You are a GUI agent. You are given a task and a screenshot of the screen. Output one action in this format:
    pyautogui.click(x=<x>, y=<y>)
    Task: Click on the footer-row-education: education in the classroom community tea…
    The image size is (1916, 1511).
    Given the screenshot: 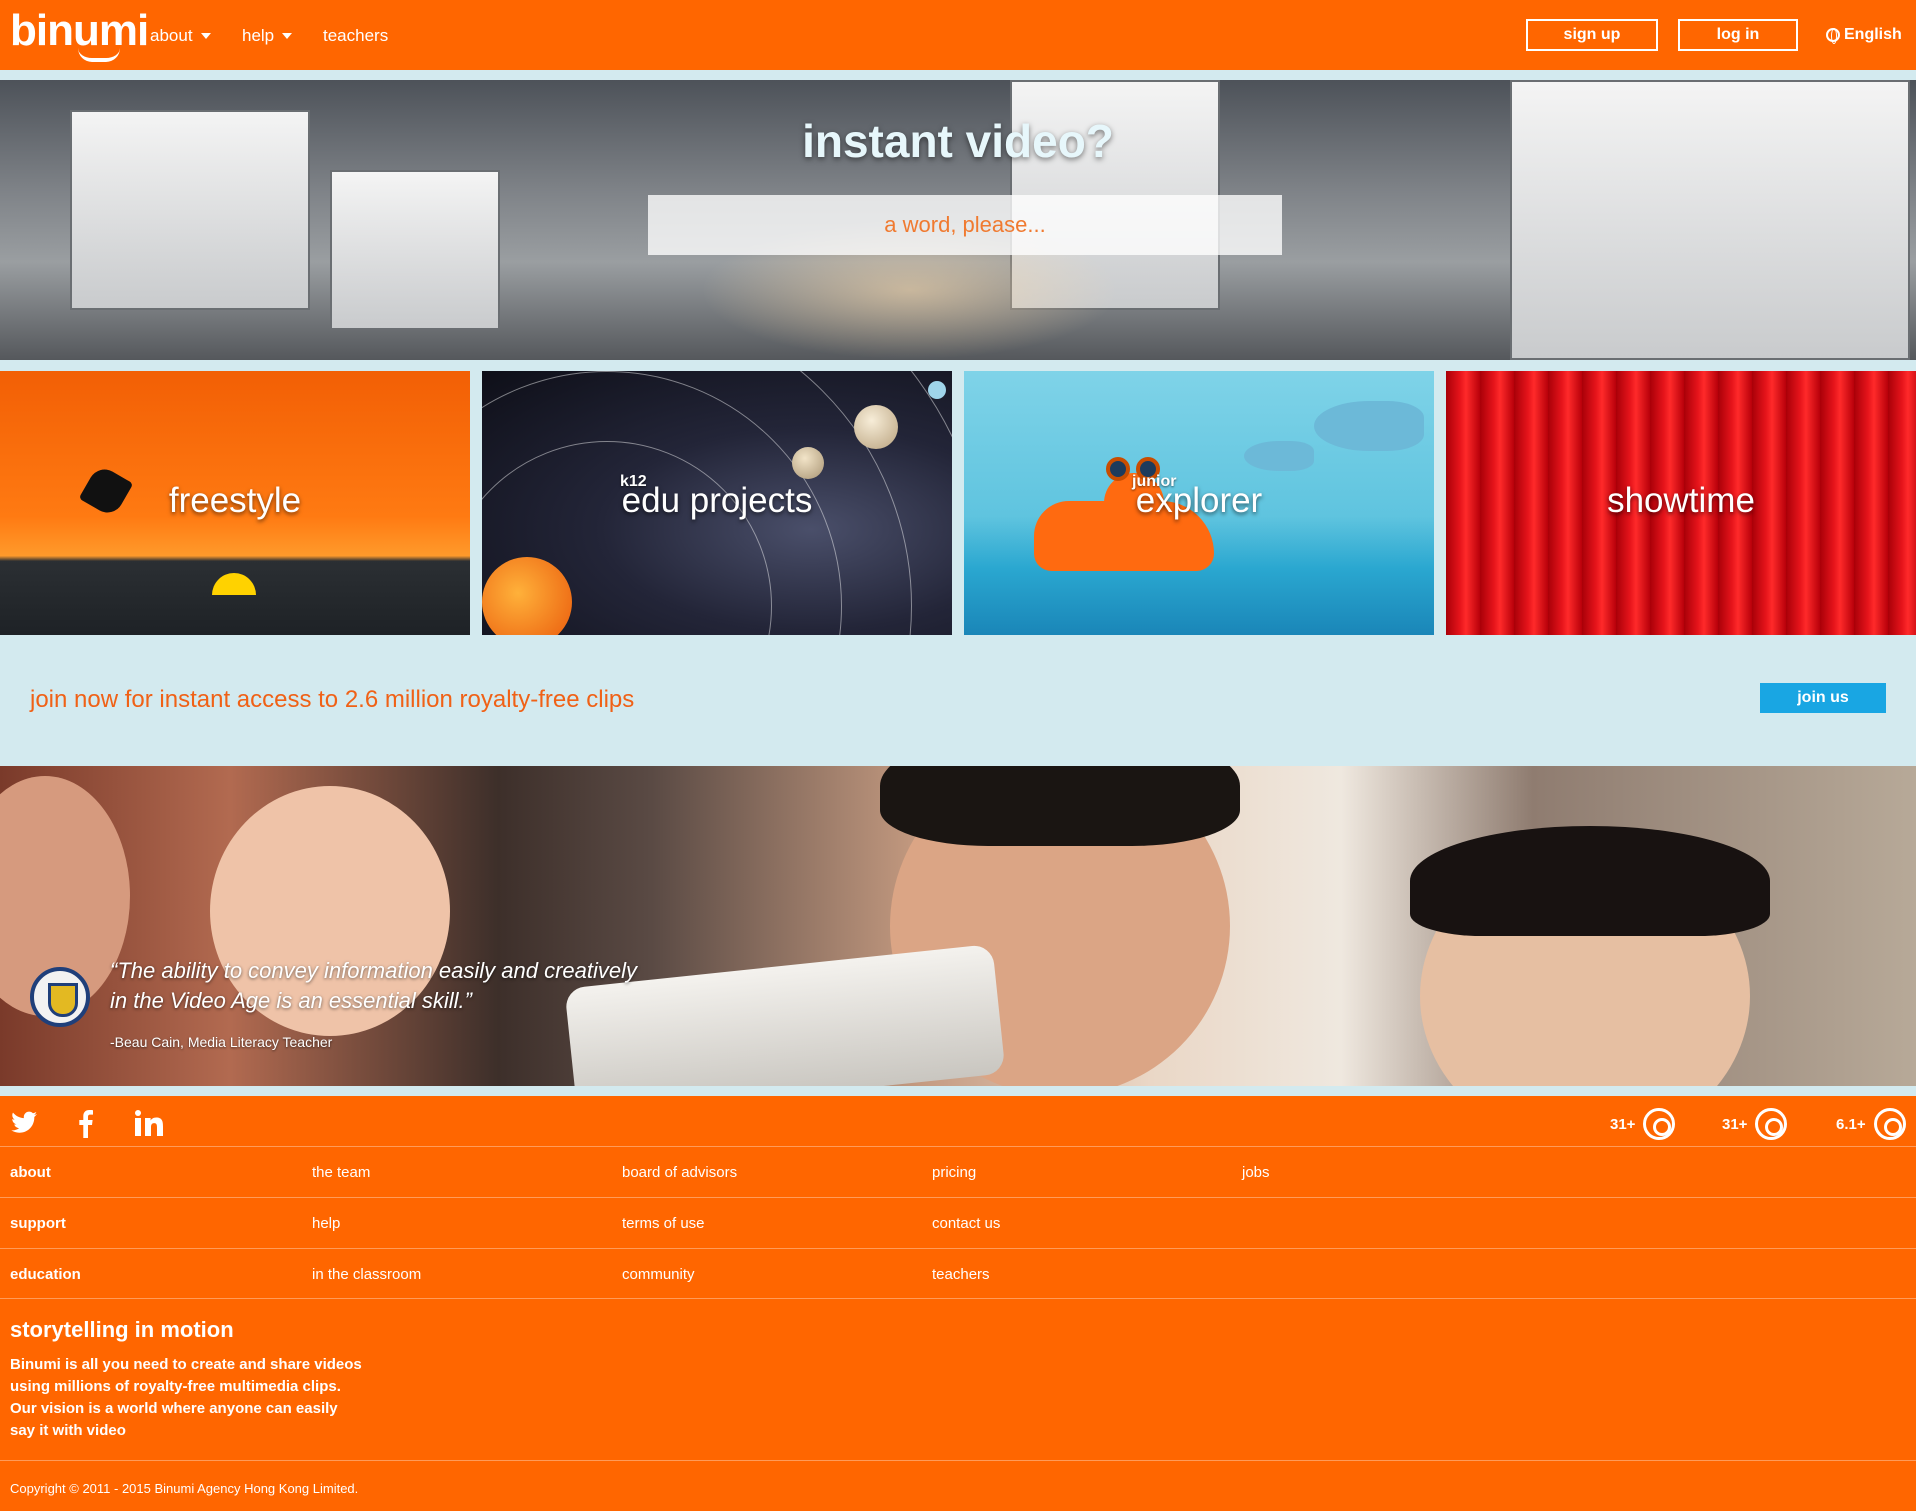 What is the action you would take?
    pyautogui.click(x=958, y=1273)
    